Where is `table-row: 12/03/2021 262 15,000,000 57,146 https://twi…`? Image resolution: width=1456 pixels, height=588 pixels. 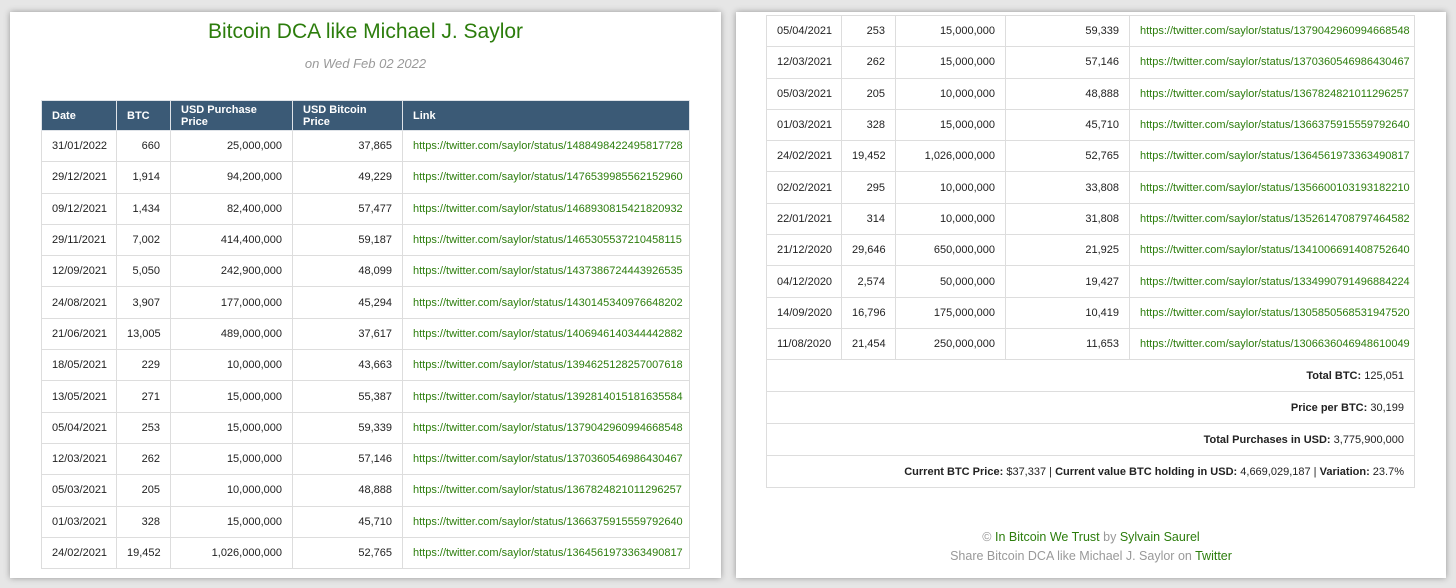
table-row: 12/03/2021 262 15,000,000 57,146 https://twi… is located at coordinates (1090, 62).